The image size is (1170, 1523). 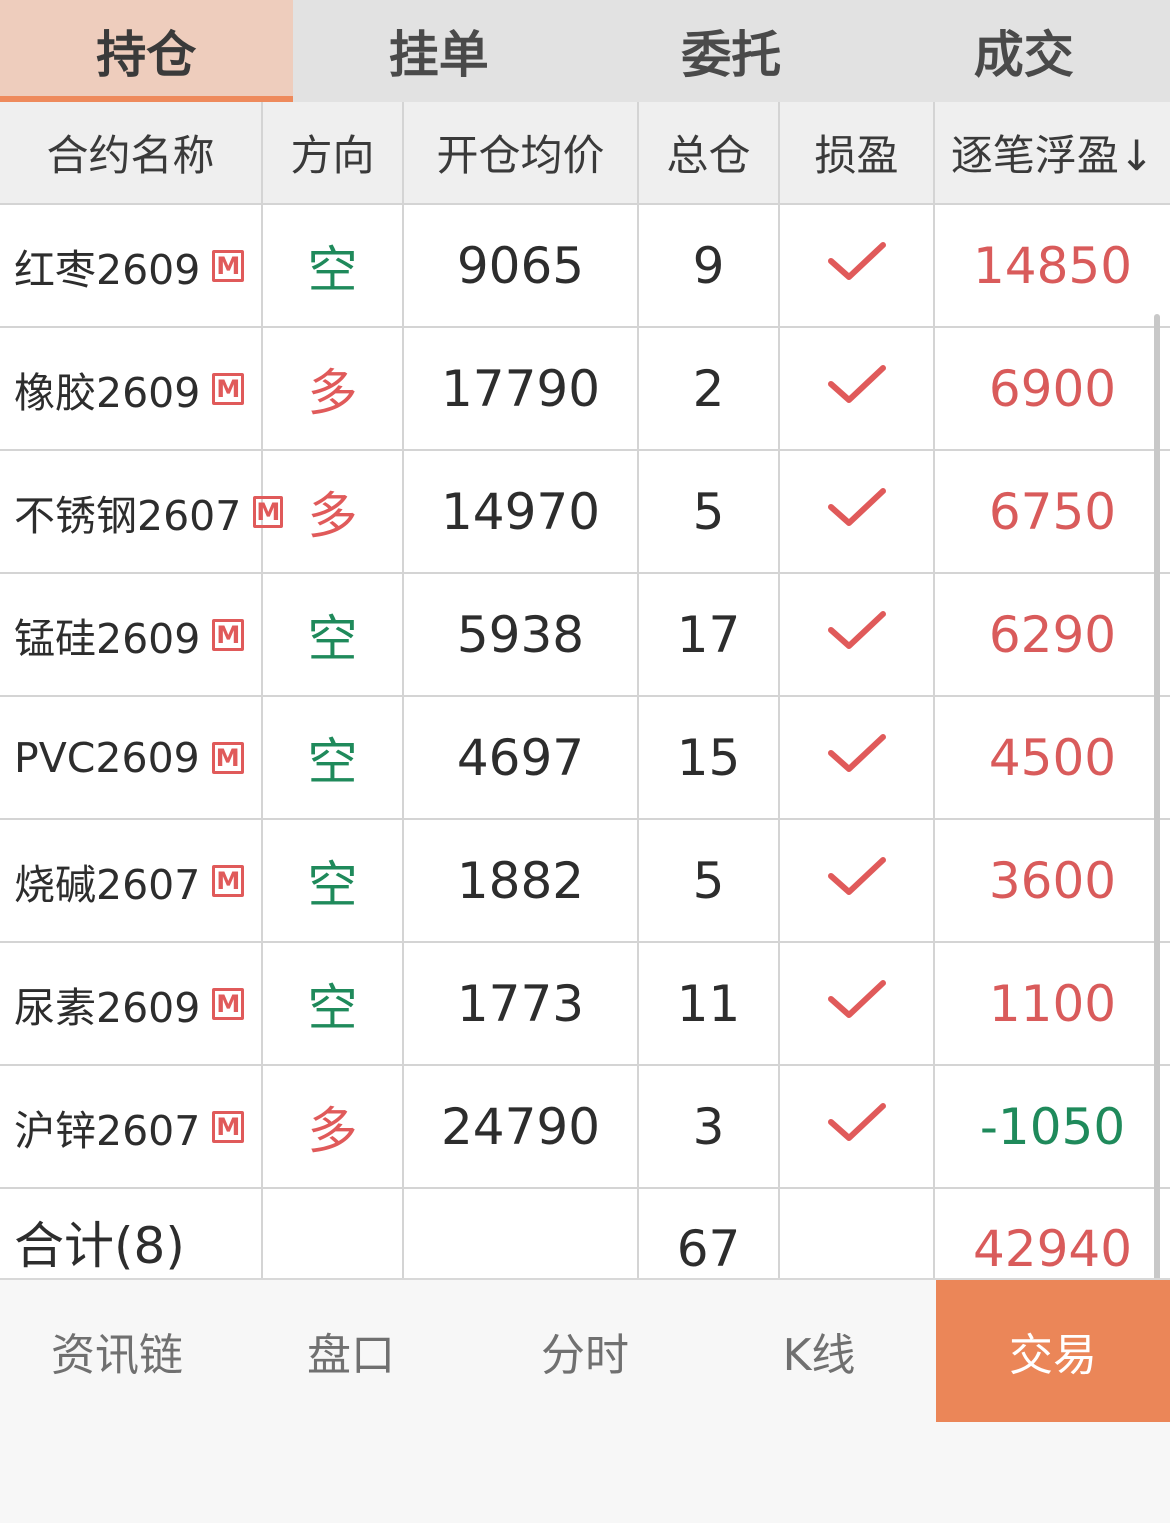 I want to click on contract-name-cell: PVC2609 M, so click(x=131, y=757).